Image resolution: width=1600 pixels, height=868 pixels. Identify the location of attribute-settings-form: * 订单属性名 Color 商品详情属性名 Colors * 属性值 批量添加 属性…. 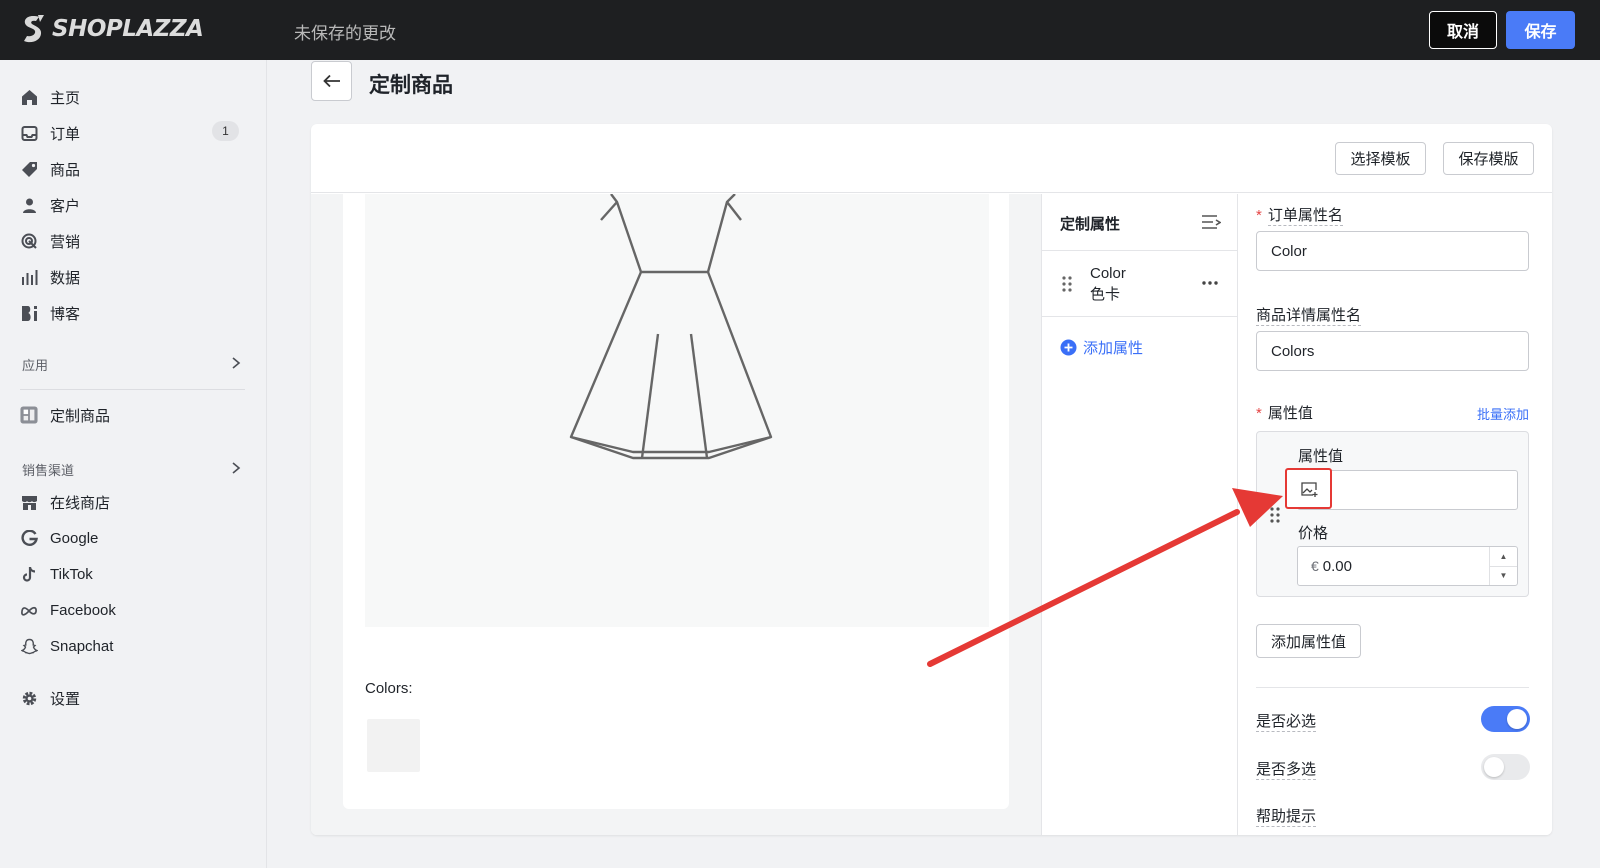
(1395, 514).